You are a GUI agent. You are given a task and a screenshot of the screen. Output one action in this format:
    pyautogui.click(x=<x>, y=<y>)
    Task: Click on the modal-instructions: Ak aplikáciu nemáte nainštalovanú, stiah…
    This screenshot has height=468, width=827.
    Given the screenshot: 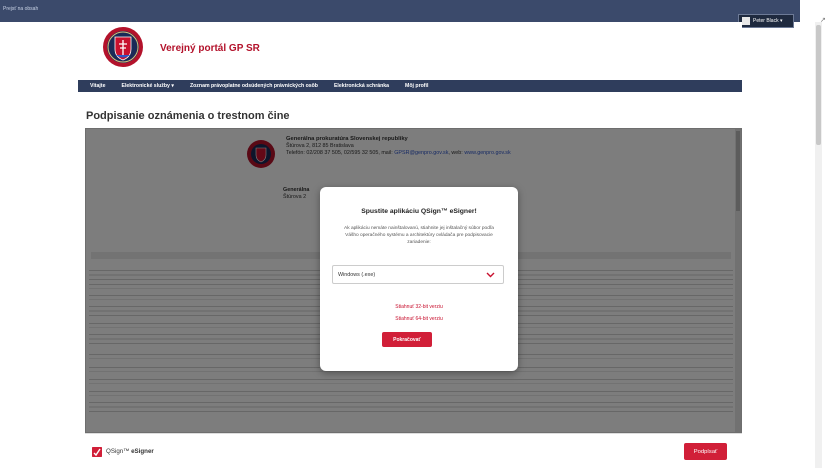 What is the action you would take?
    pyautogui.click(x=419, y=235)
    